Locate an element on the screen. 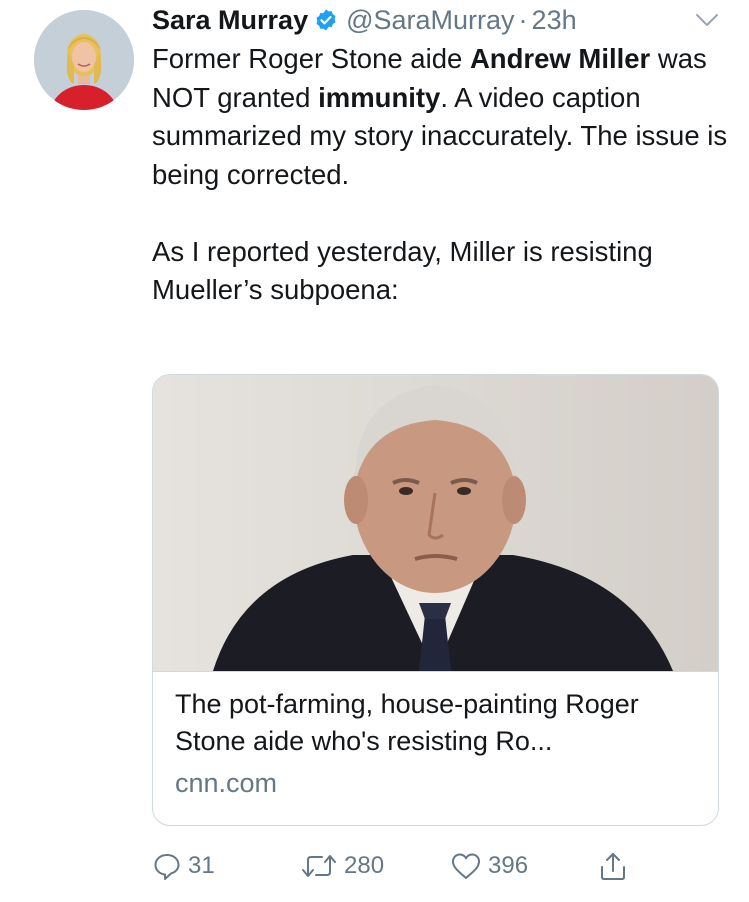 This screenshot has height=902, width=749. timestamp: 23h is located at coordinates (554, 20).